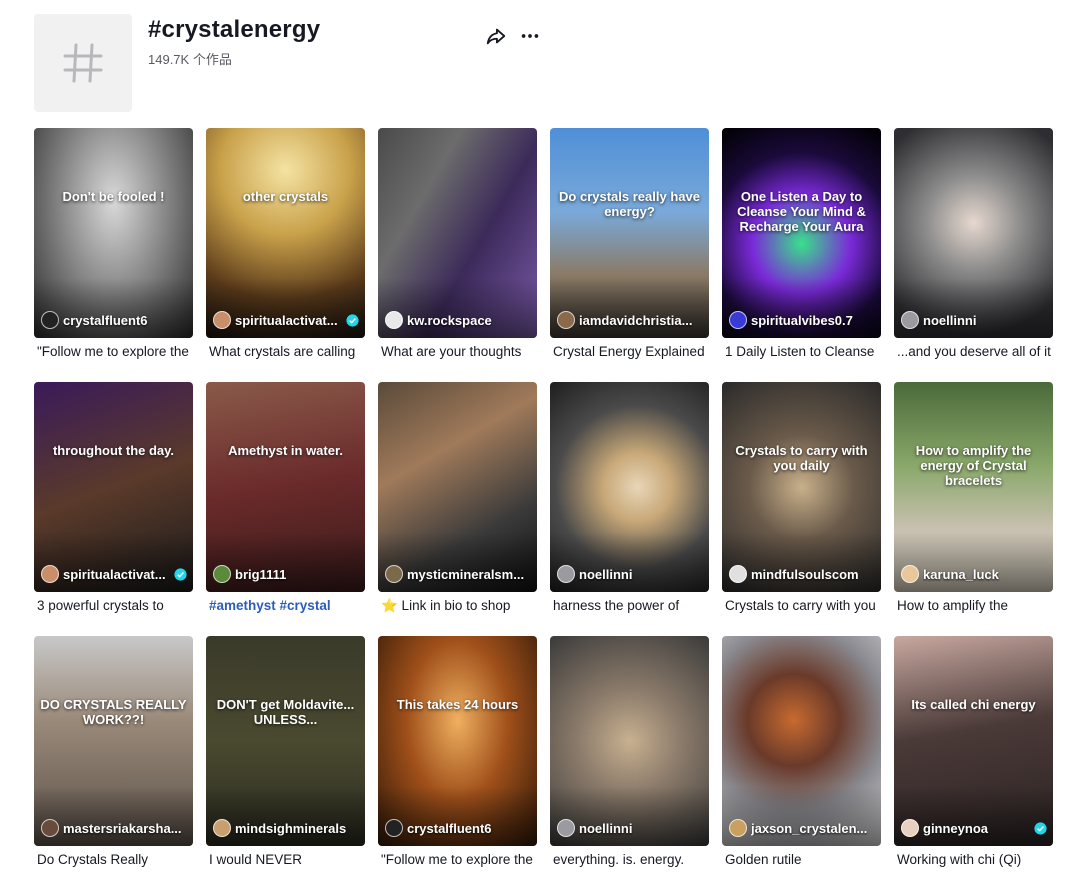  Describe the element at coordinates (803, 605) in the screenshot. I see `video-caption: Crystals to carry with you` at that location.